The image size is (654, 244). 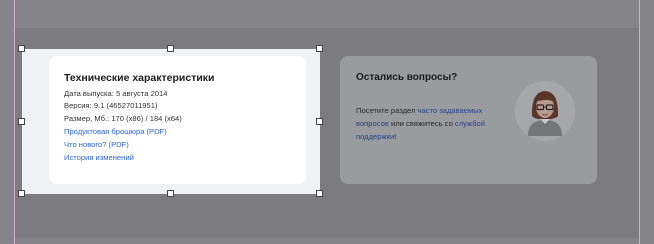 I want to click on specs-title: Технические характеристики, so click(x=139, y=78).